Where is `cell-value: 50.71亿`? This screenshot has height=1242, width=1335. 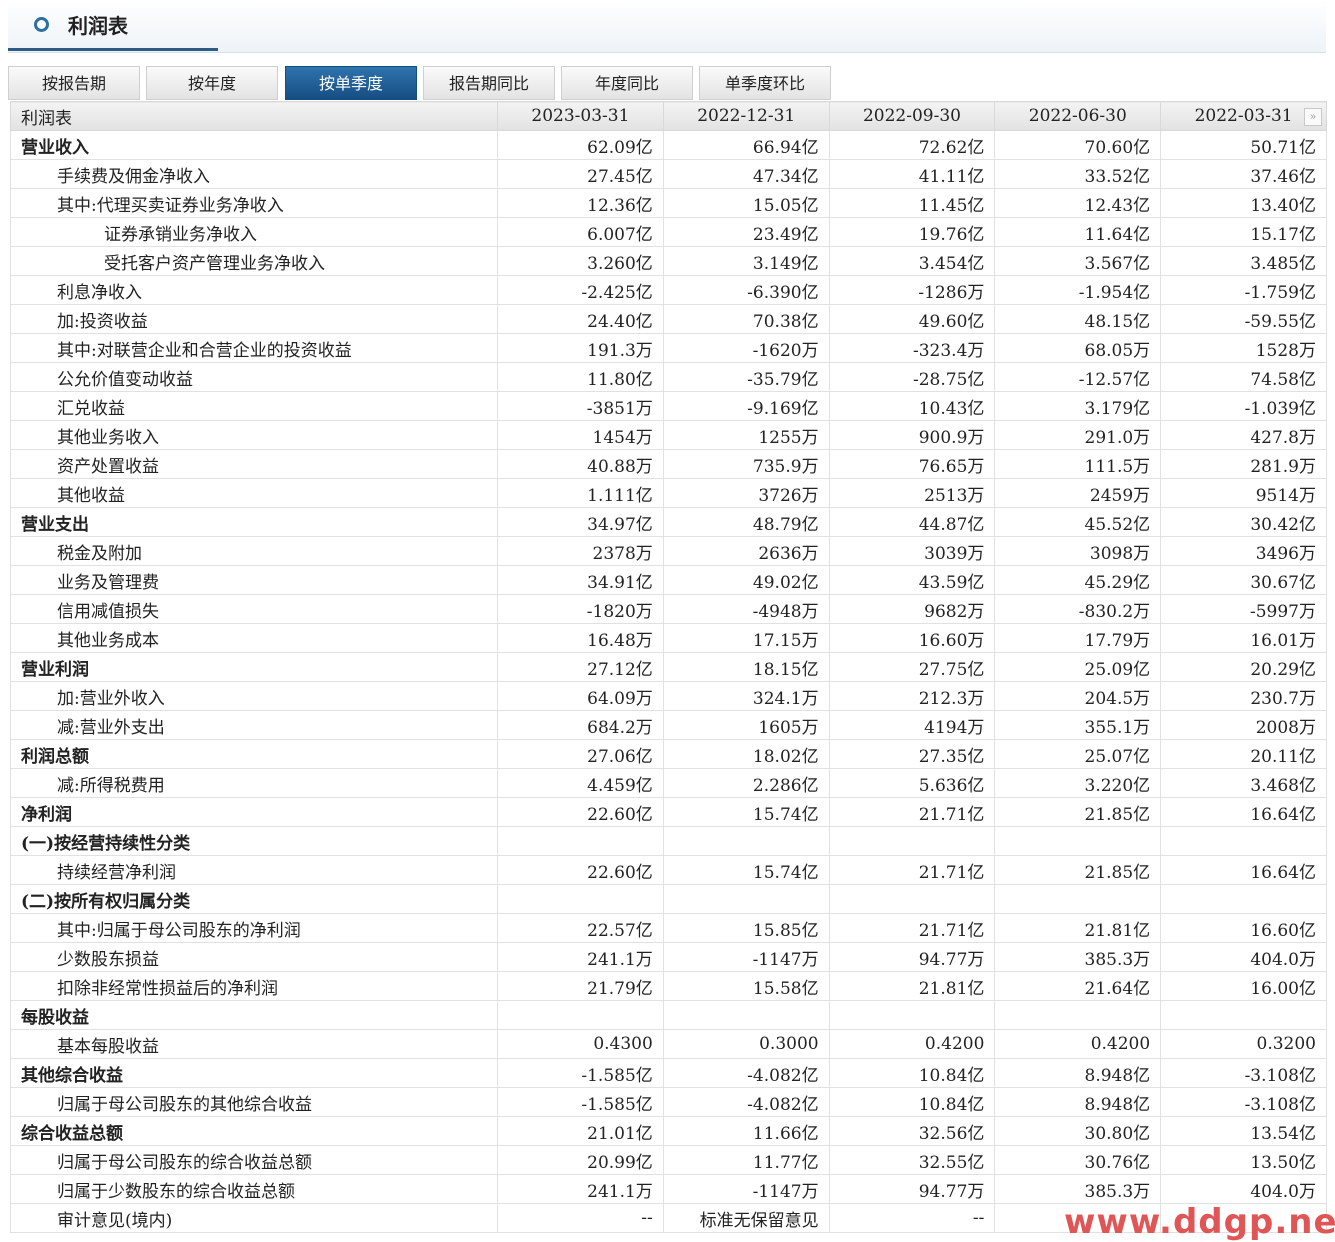 cell-value: 50.71亿 is located at coordinates (1243, 145).